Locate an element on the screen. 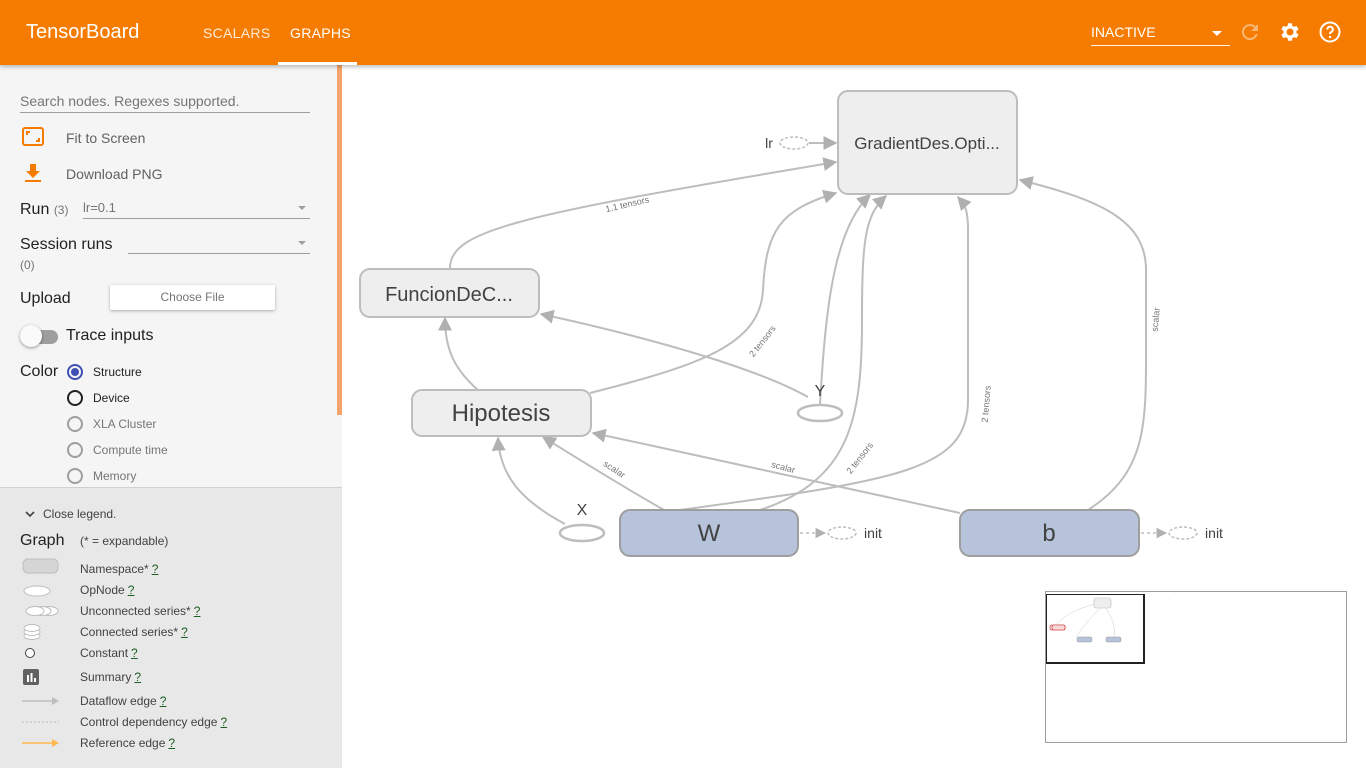 Image resolution: width=1366 pixels, height=768 pixels. edge-b-to-gradient is located at coordinates (1083, 343).